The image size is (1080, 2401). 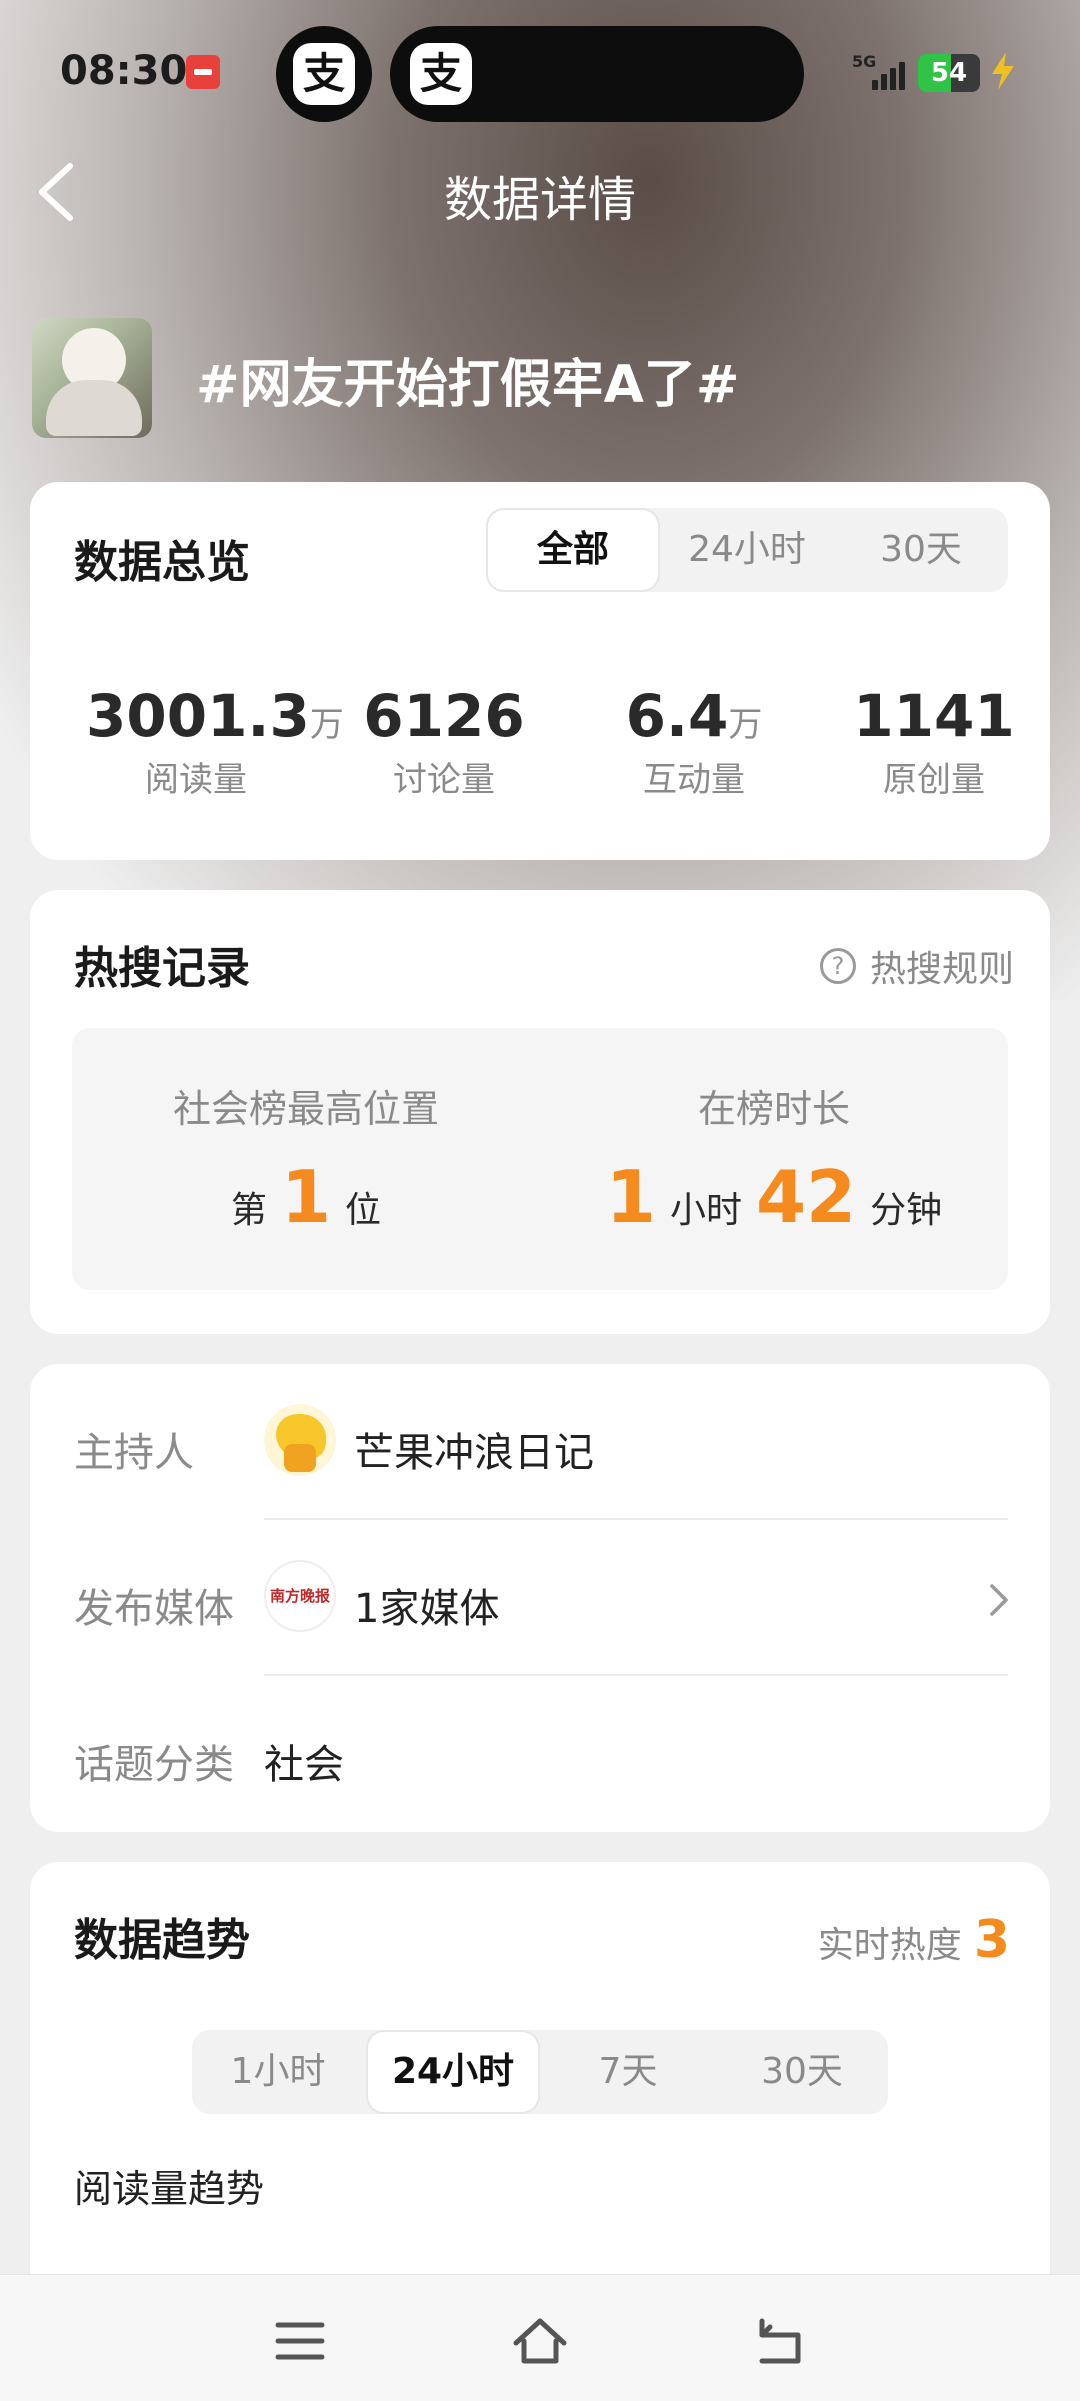 What do you see at coordinates (363, 1210) in the screenshot?
I see `rank-suffix: 位` at bounding box center [363, 1210].